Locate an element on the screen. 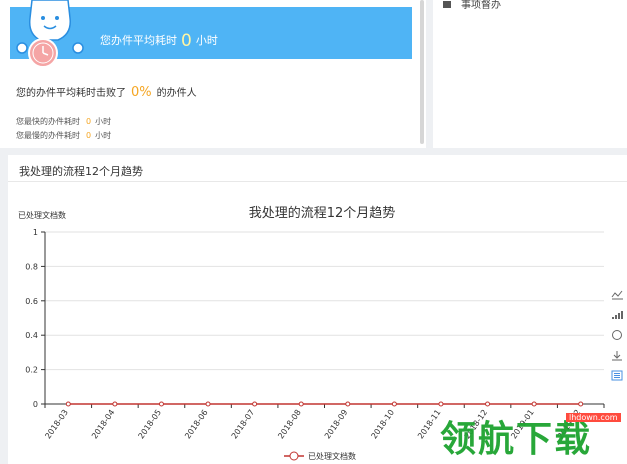  x-tick-label: 2018-06 is located at coordinates (196, 424).